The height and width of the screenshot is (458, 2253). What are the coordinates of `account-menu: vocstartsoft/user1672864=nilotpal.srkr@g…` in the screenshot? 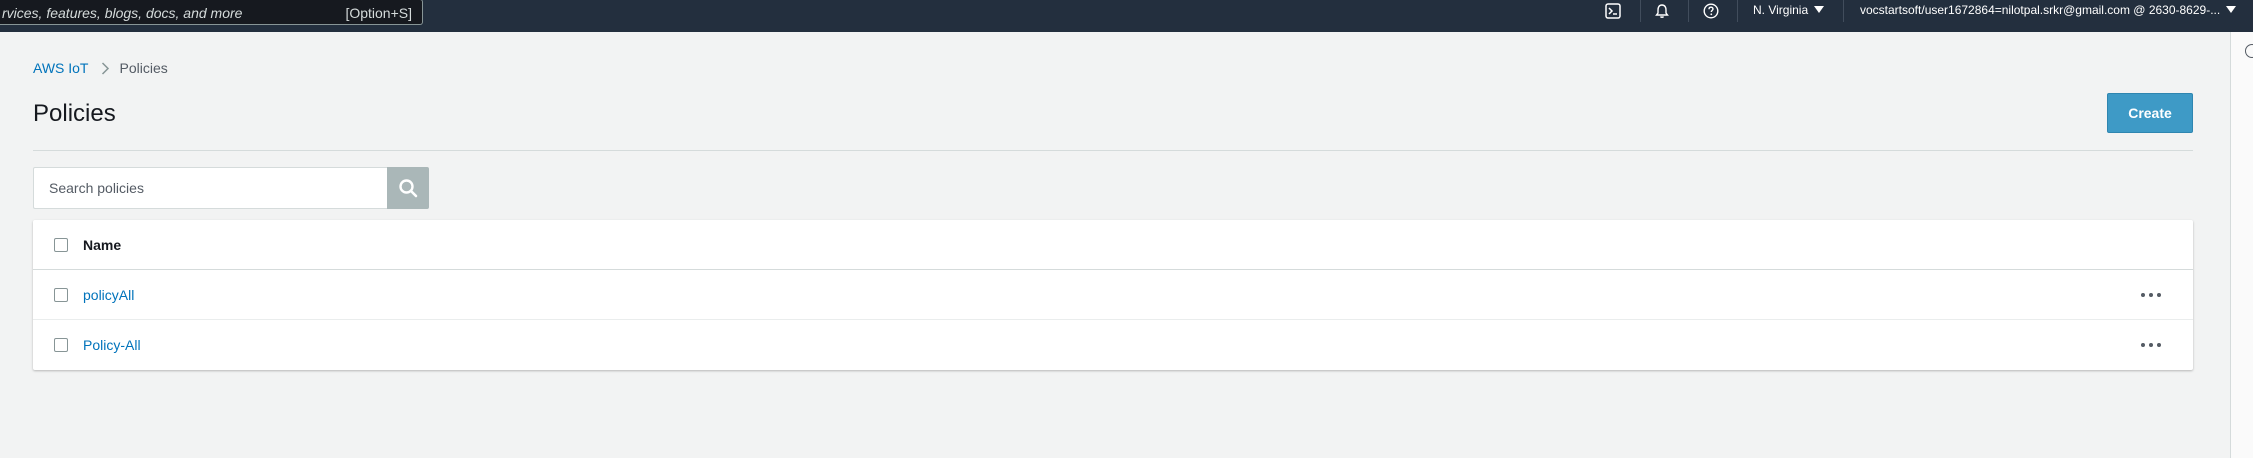 It's located at (2048, 10).